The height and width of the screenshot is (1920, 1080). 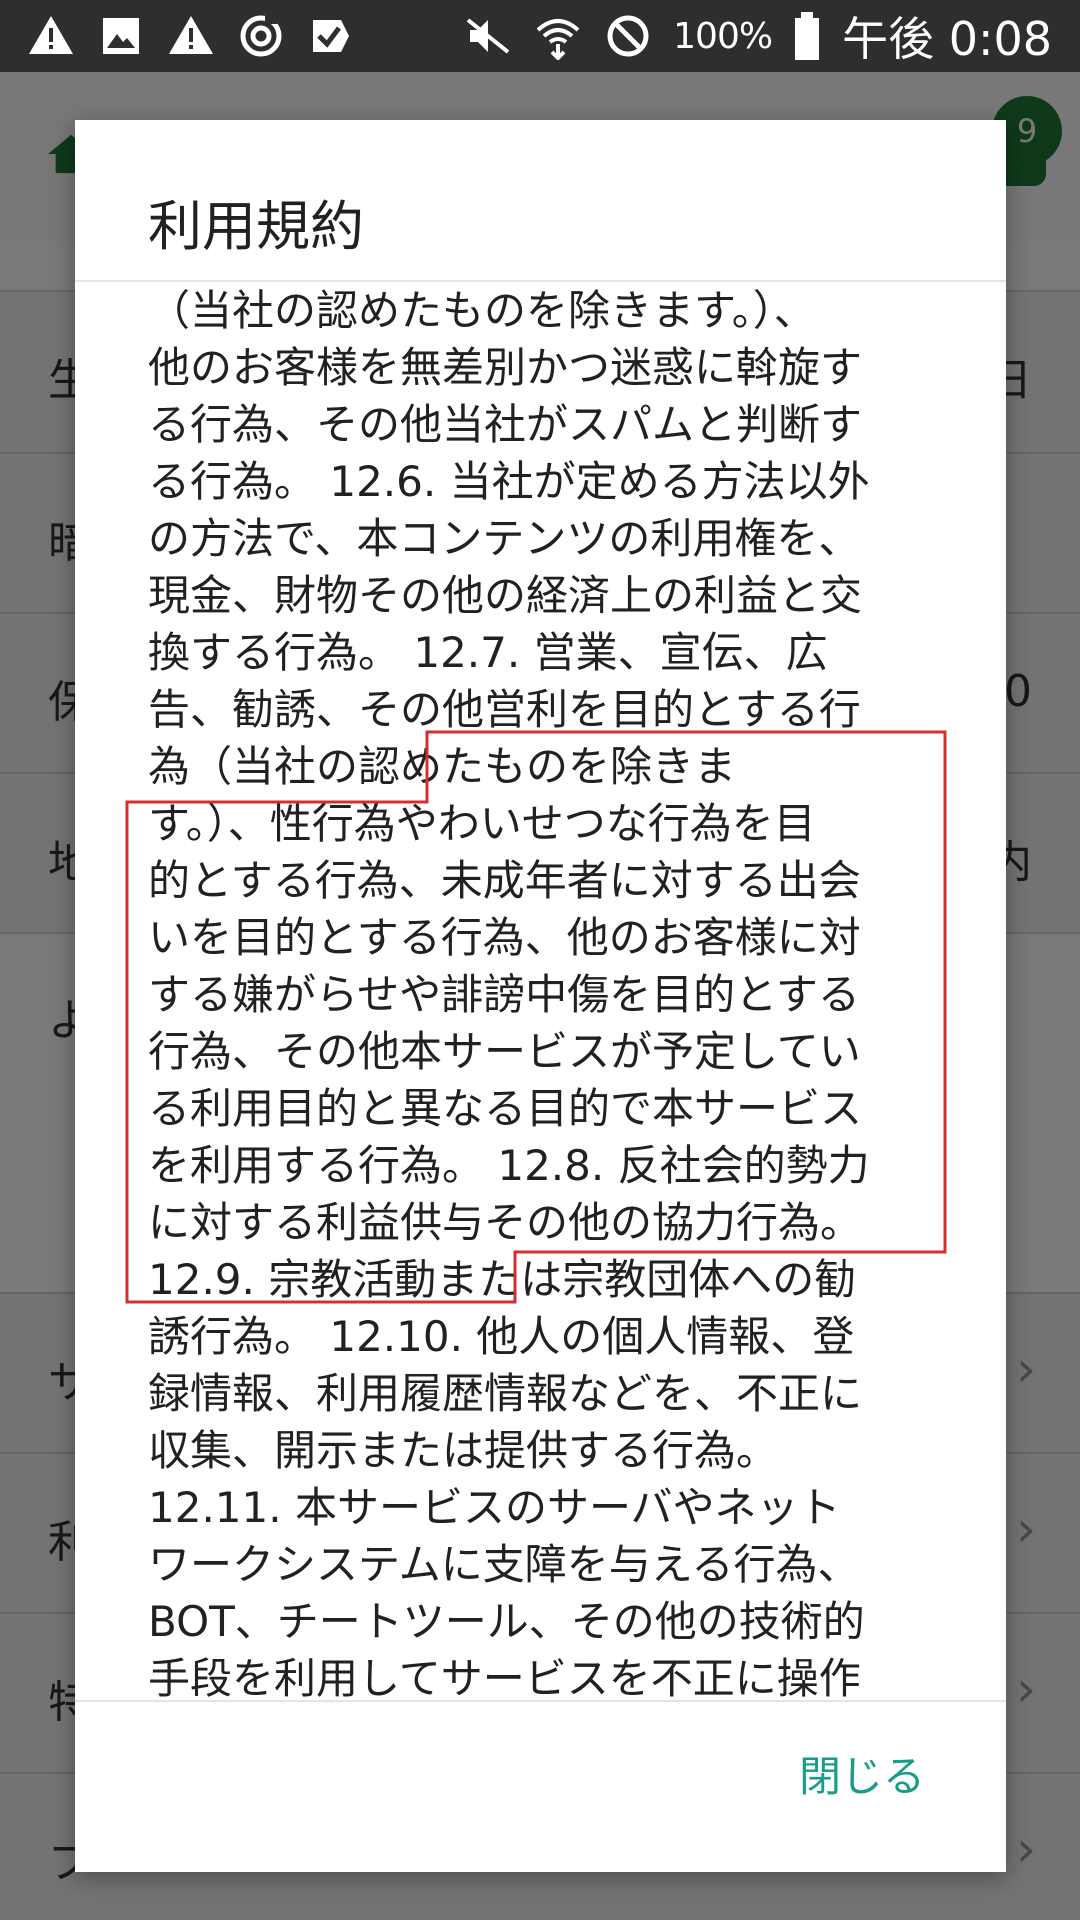 I want to click on terms-line: 収集、開示または提供する行為。, so click(x=463, y=1450).